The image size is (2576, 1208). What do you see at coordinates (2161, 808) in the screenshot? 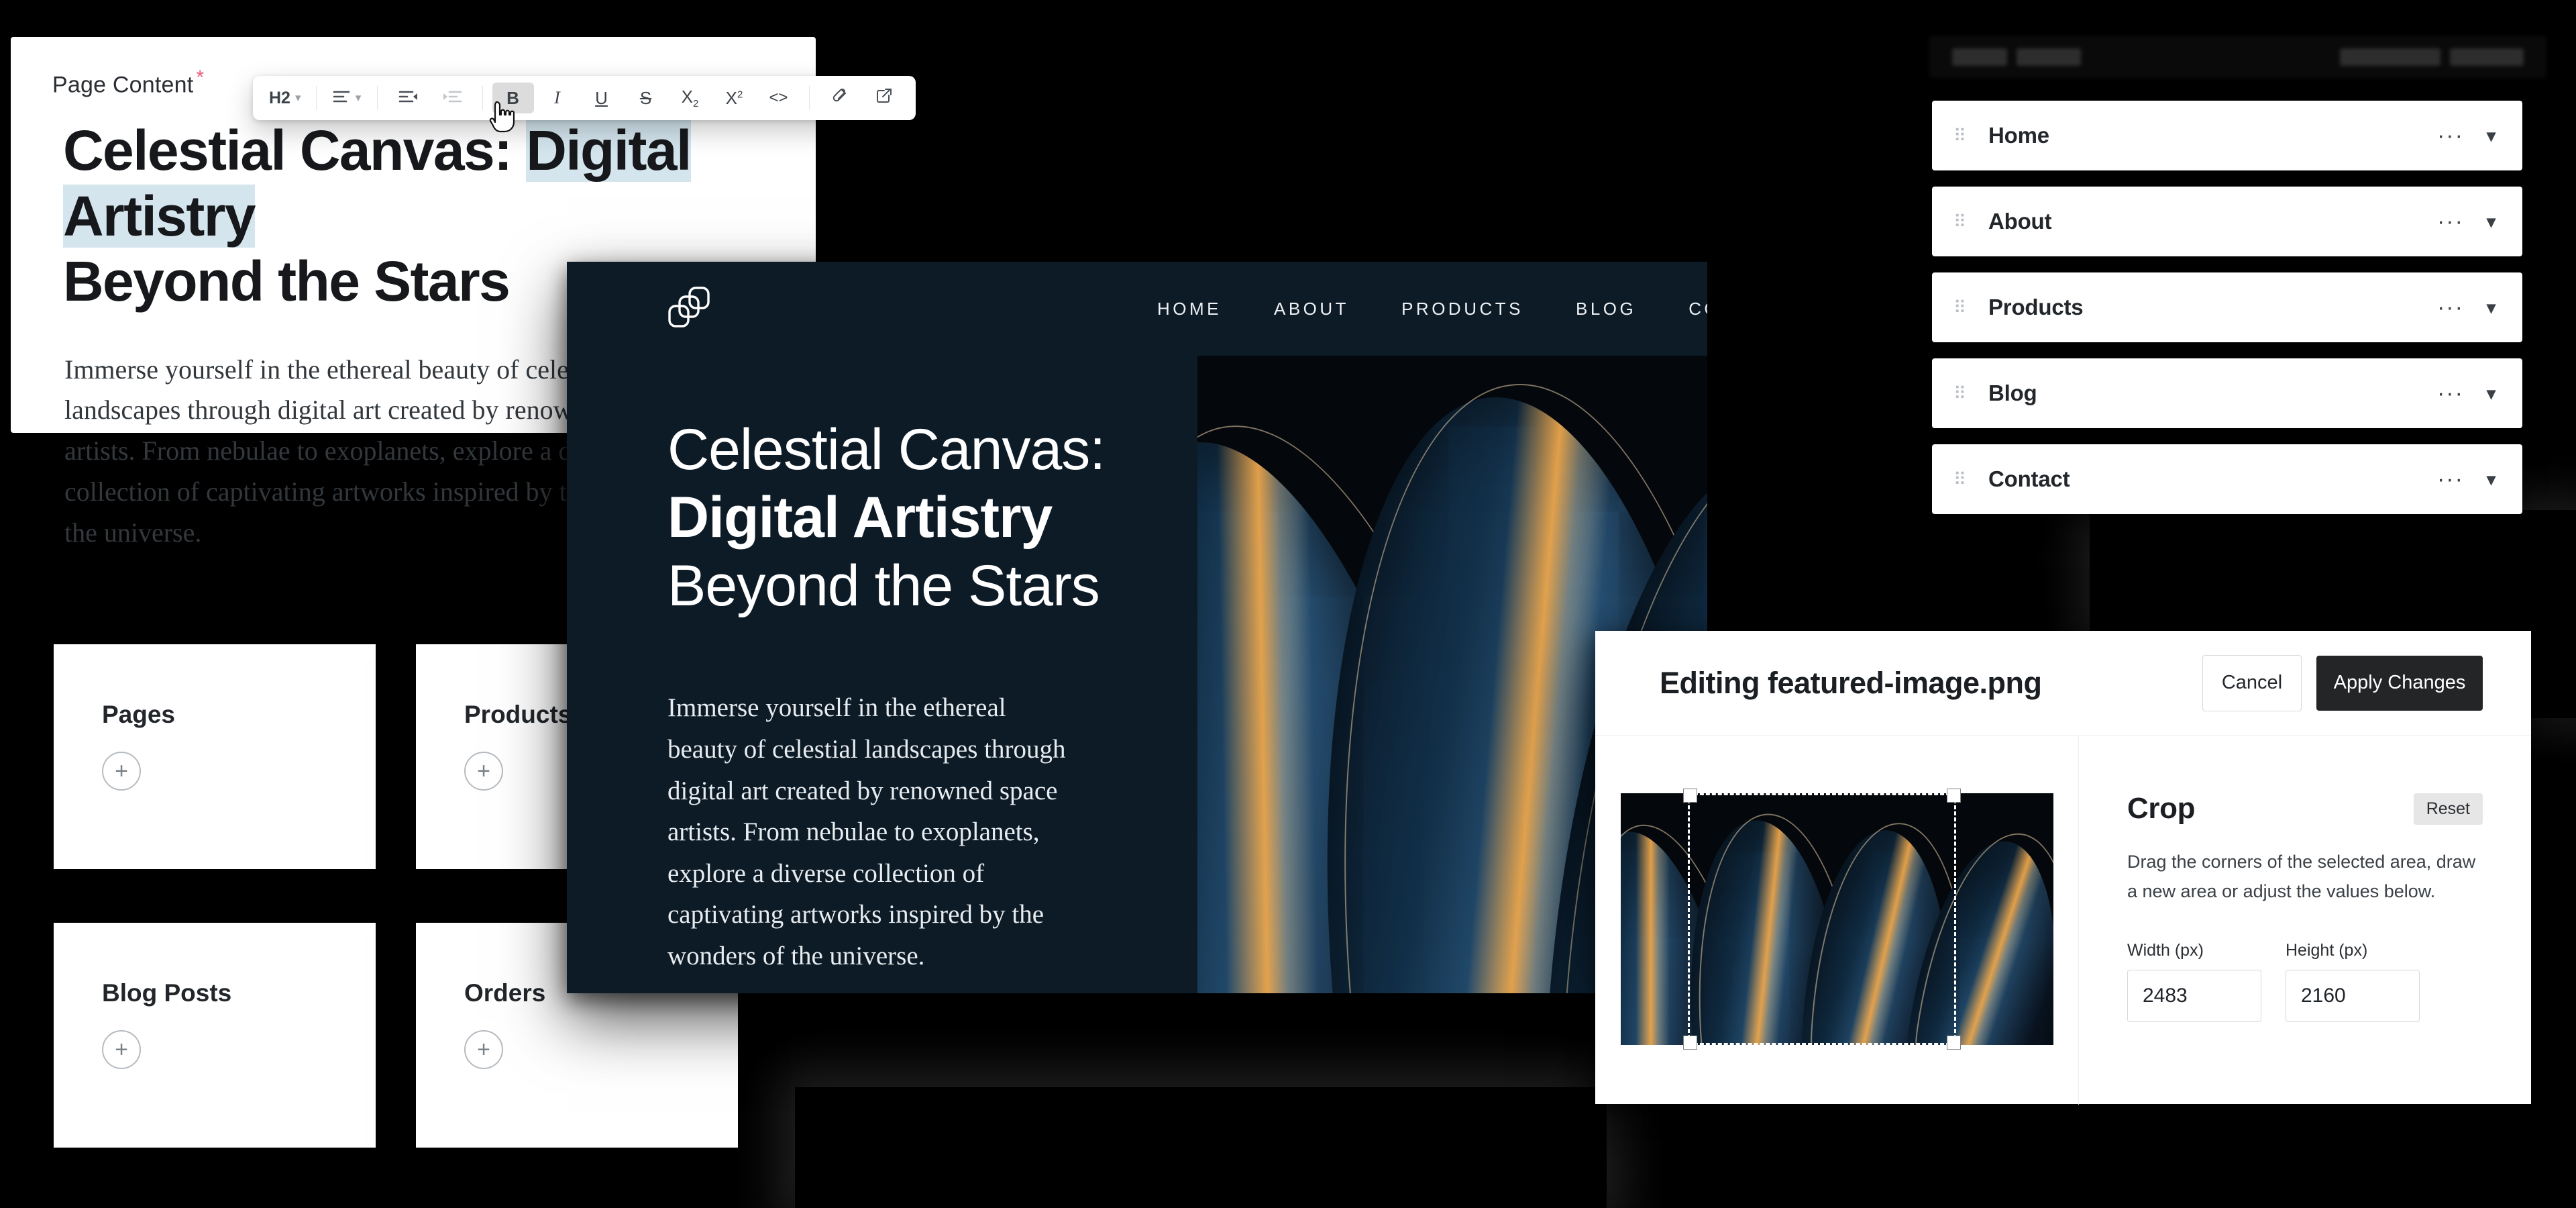
I see `crop-section-title: Crop` at bounding box center [2161, 808].